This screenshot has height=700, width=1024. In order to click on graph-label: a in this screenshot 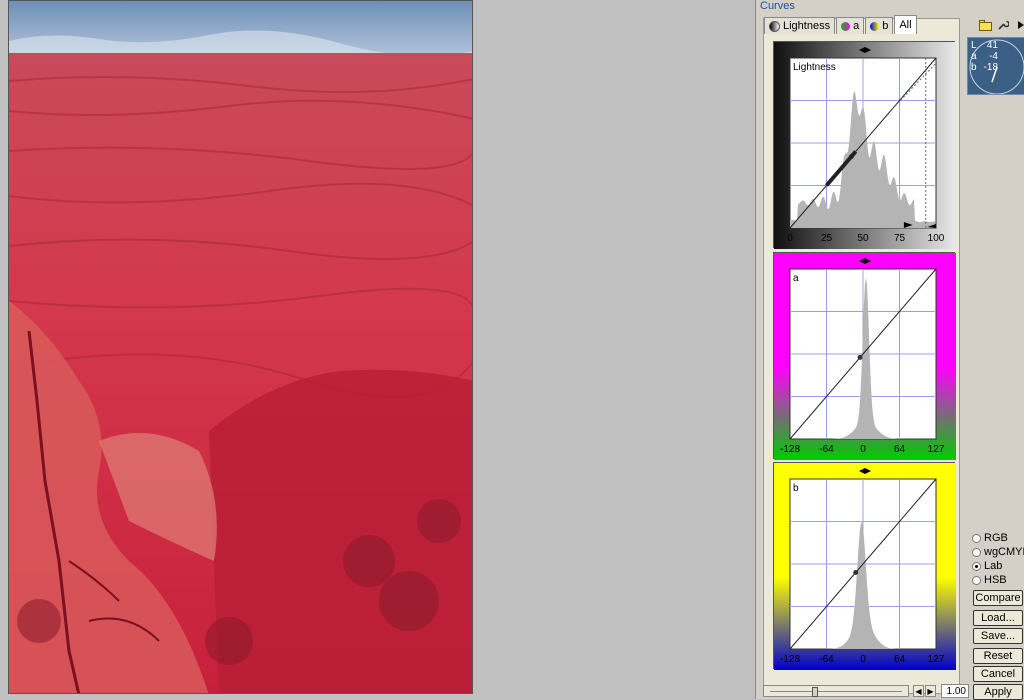, I will do `click(796, 278)`.